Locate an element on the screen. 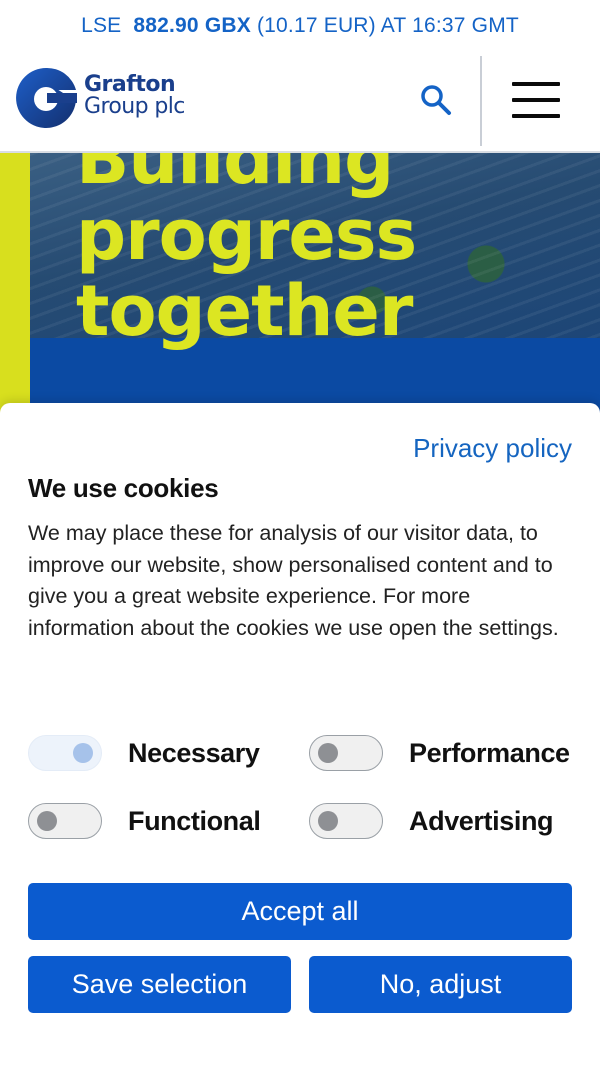 The image size is (600, 1065). logo-line-2: Group plc is located at coordinates (134, 106).